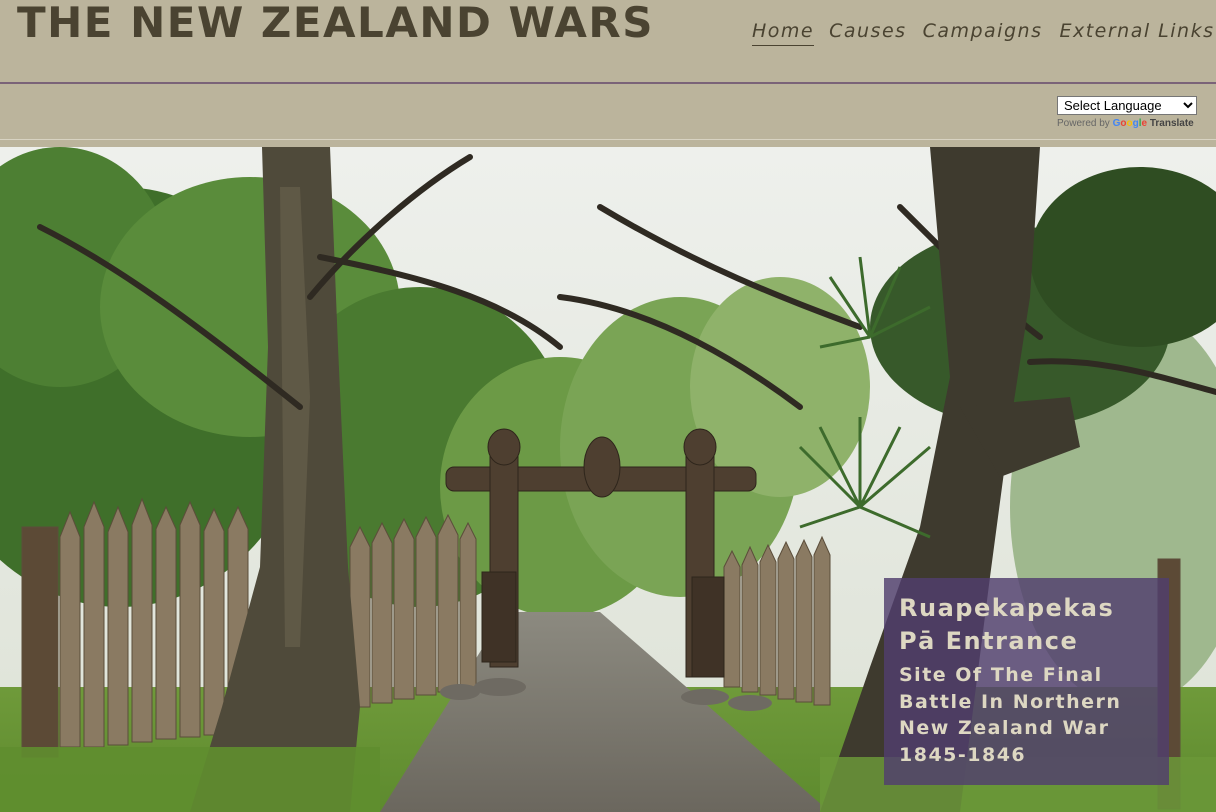 The image size is (1216, 812). I want to click on nav-item-campaigns: Campaigns, so click(983, 33).